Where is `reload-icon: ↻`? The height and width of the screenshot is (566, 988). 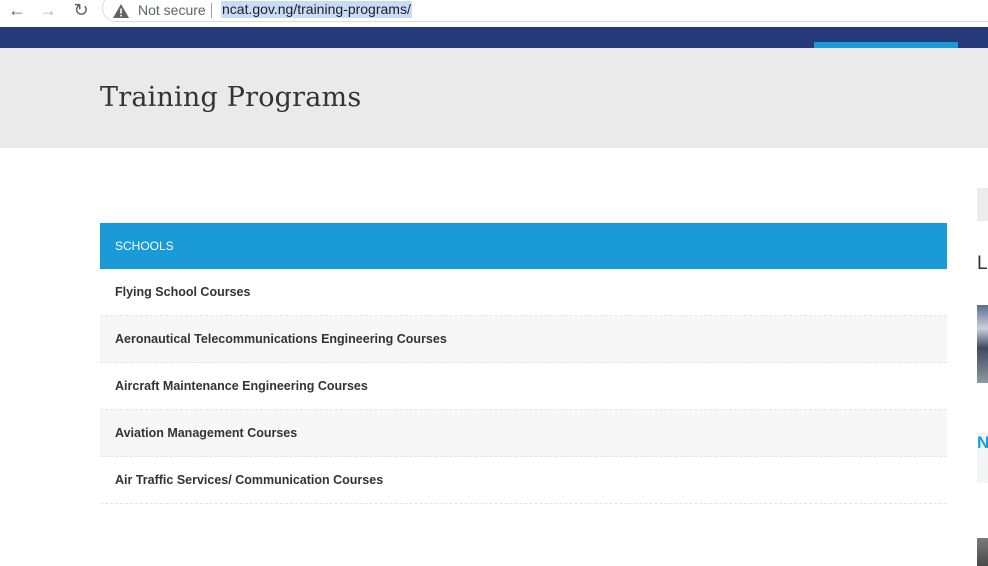 reload-icon: ↻ is located at coordinates (81, 10).